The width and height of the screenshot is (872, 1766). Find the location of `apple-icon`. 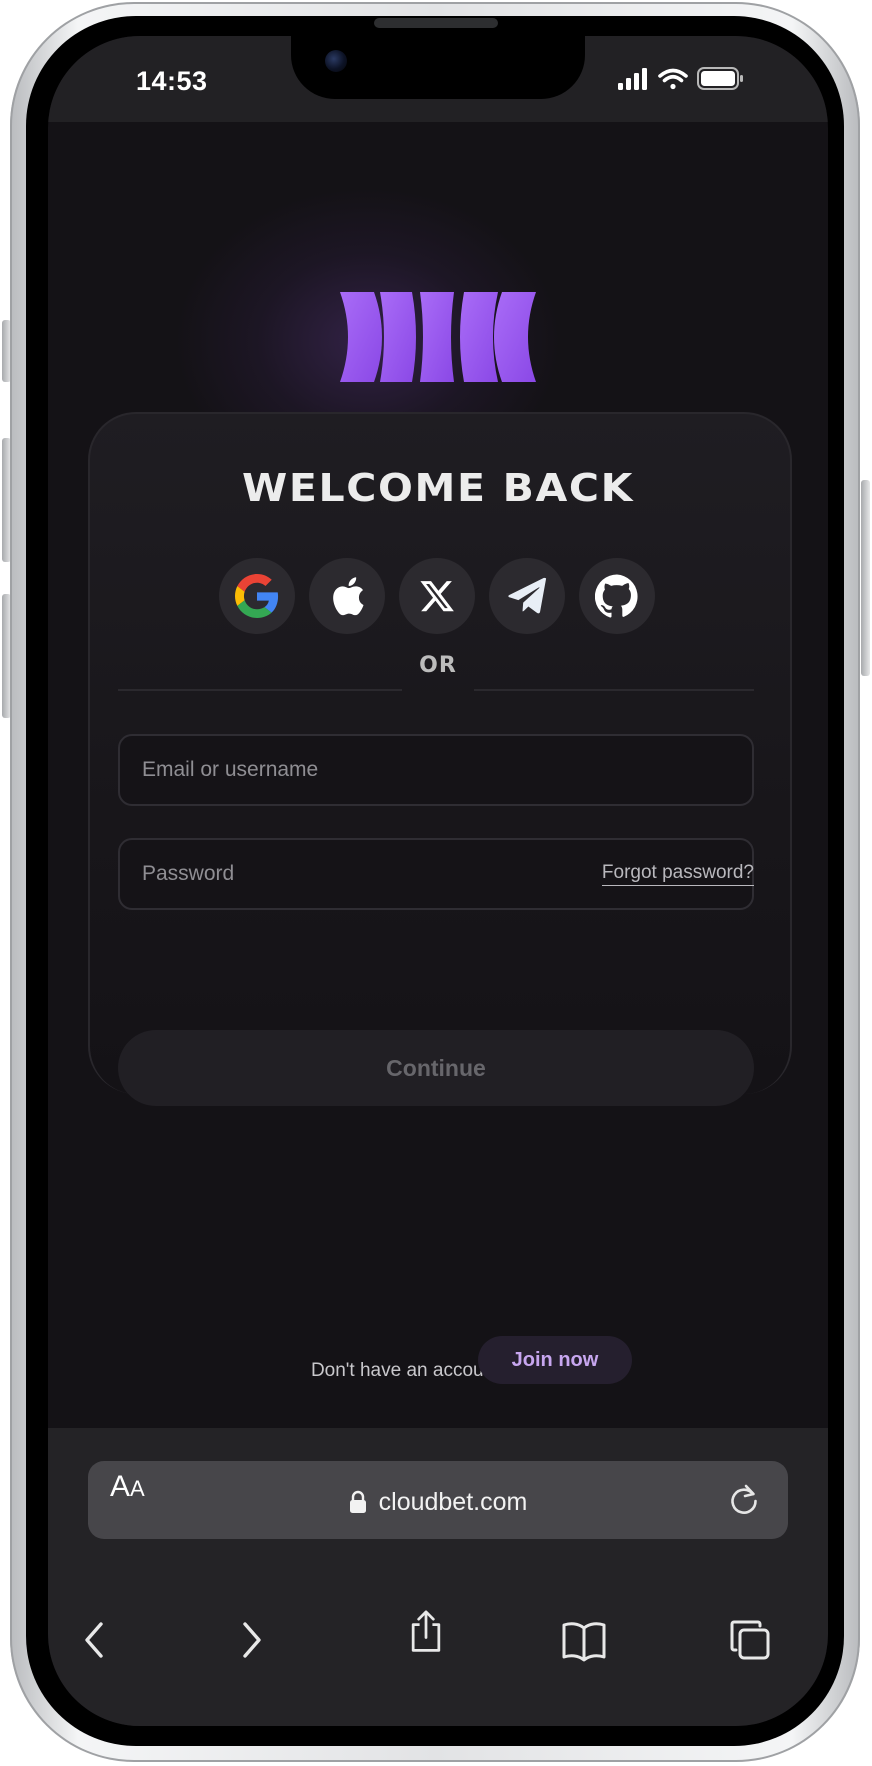

apple-icon is located at coordinates (348, 596).